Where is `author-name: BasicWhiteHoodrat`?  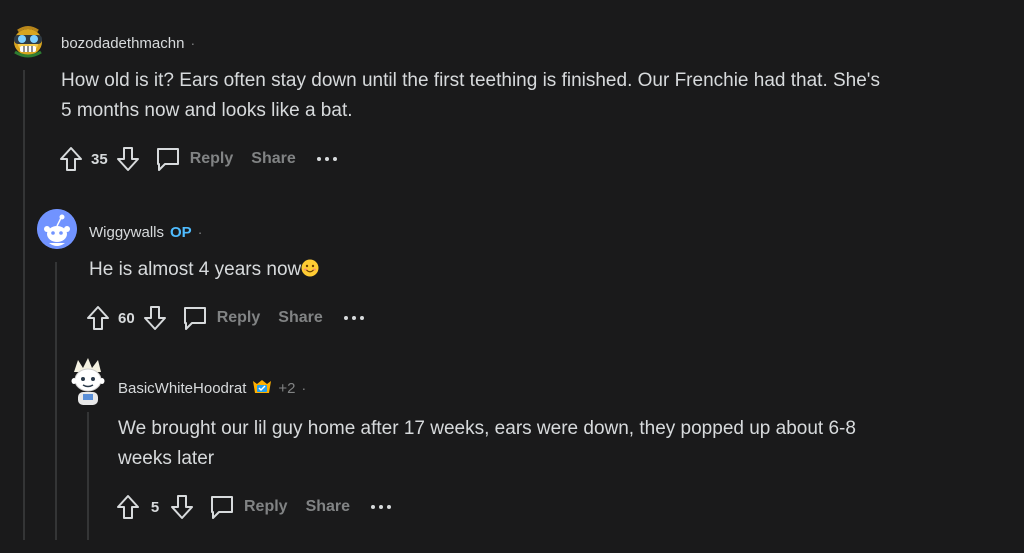
author-name: BasicWhiteHoodrat is located at coordinates (182, 388).